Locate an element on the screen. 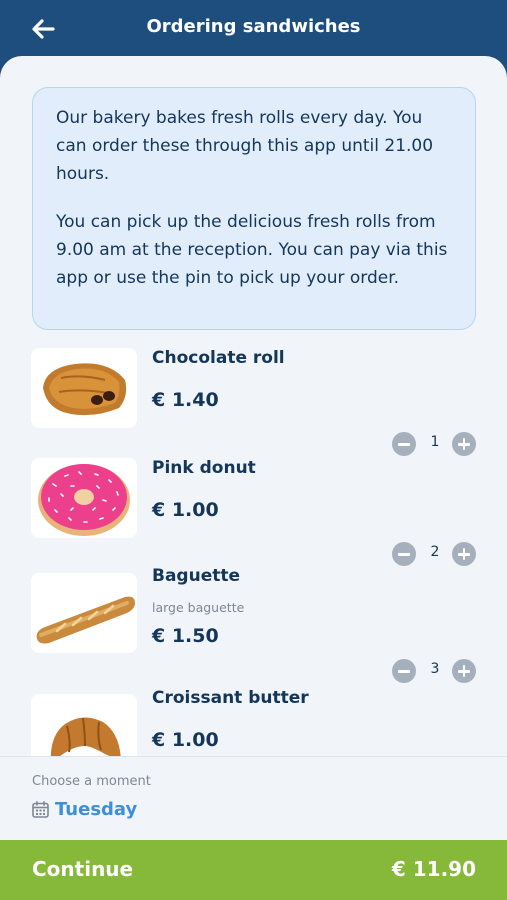  product-item-baguette: Baguette large baguette € 1.50 3 is located at coordinates (253, 627).